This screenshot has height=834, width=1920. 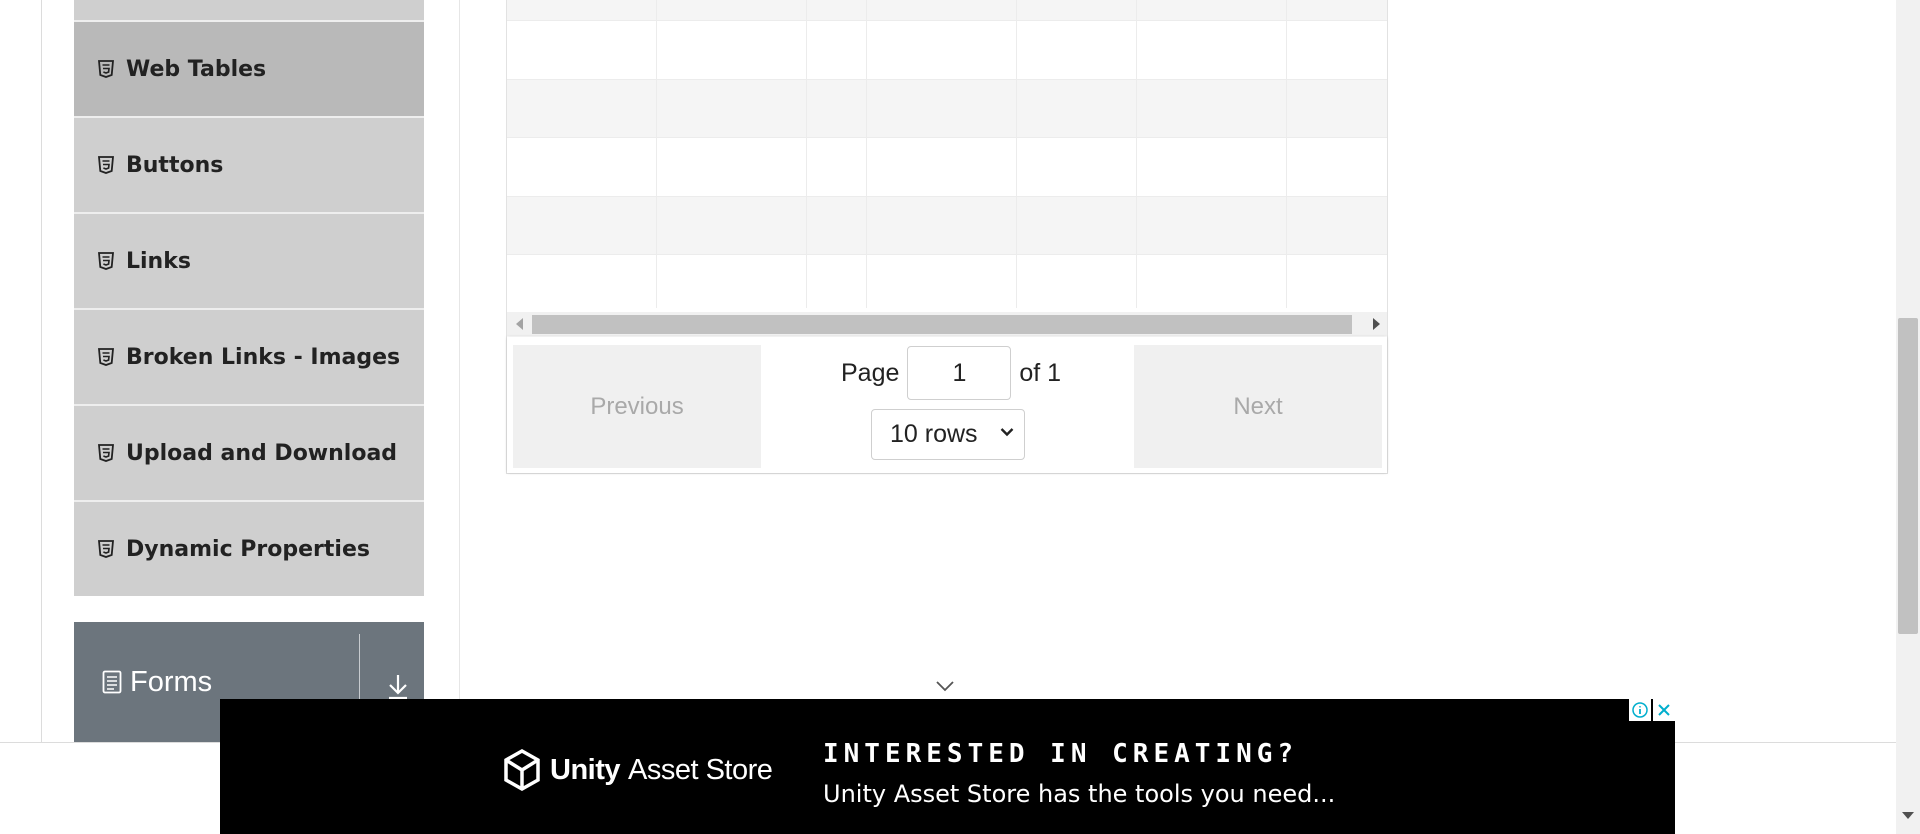 What do you see at coordinates (1258, 406) in the screenshot?
I see `next-button: Next` at bounding box center [1258, 406].